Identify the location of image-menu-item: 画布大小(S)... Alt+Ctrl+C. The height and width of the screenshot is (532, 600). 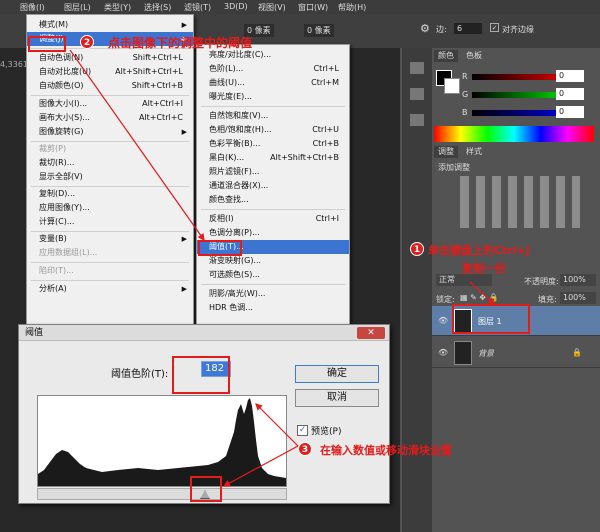
(110, 118).